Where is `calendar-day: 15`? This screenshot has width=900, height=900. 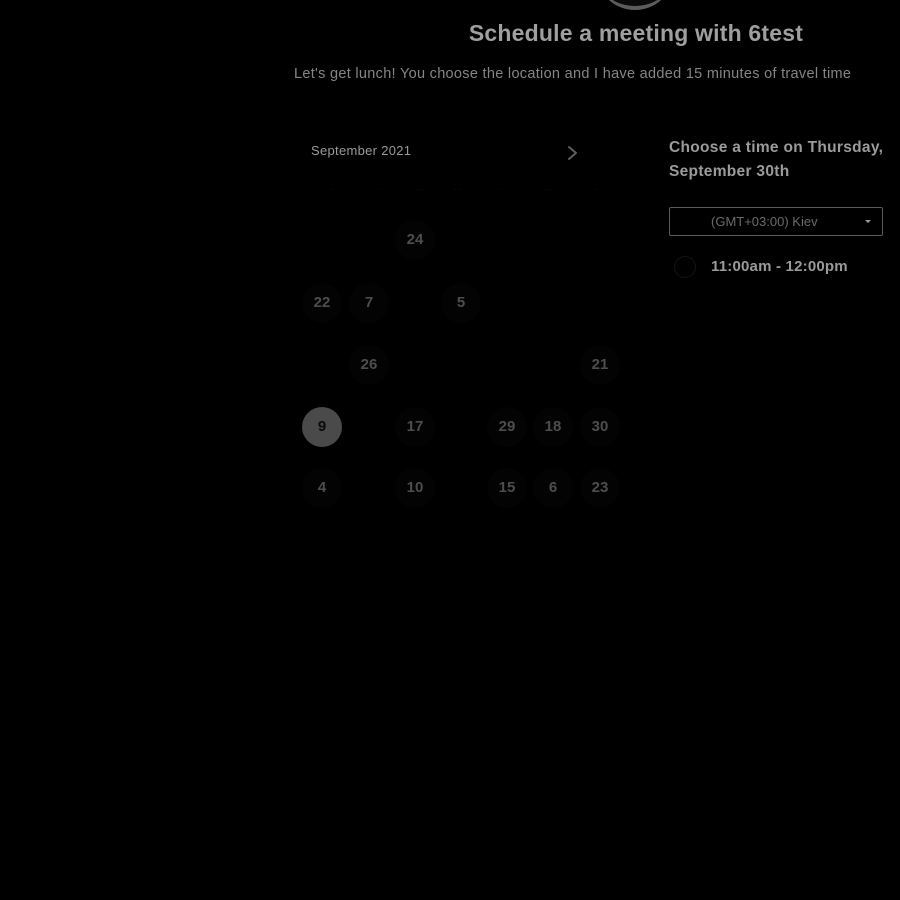
calendar-day: 15 is located at coordinates (507, 488).